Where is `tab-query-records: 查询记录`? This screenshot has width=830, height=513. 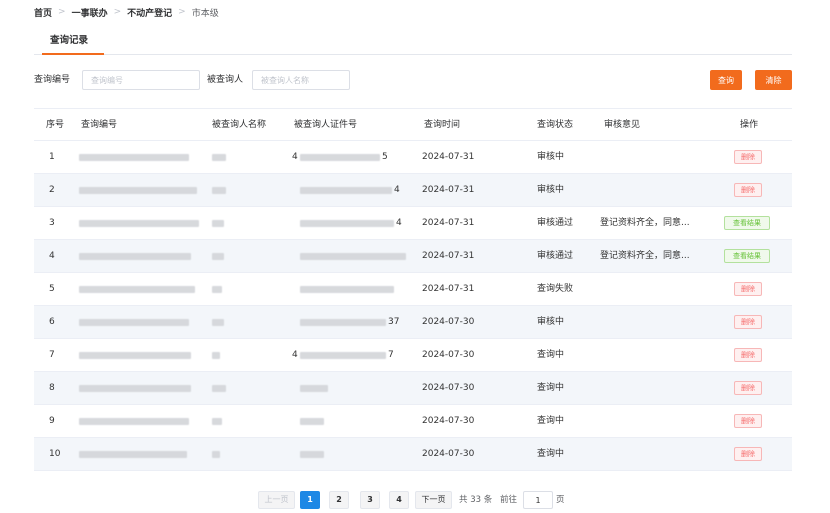
tab-query-records: 查询记录 is located at coordinates (69, 43).